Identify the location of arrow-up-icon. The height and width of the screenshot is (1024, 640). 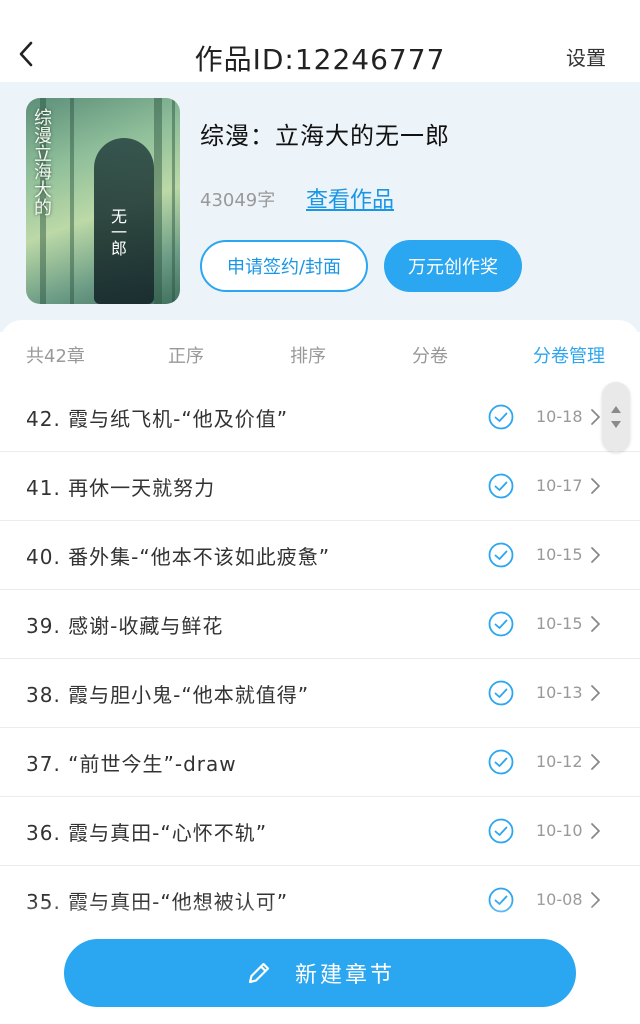
(616, 409).